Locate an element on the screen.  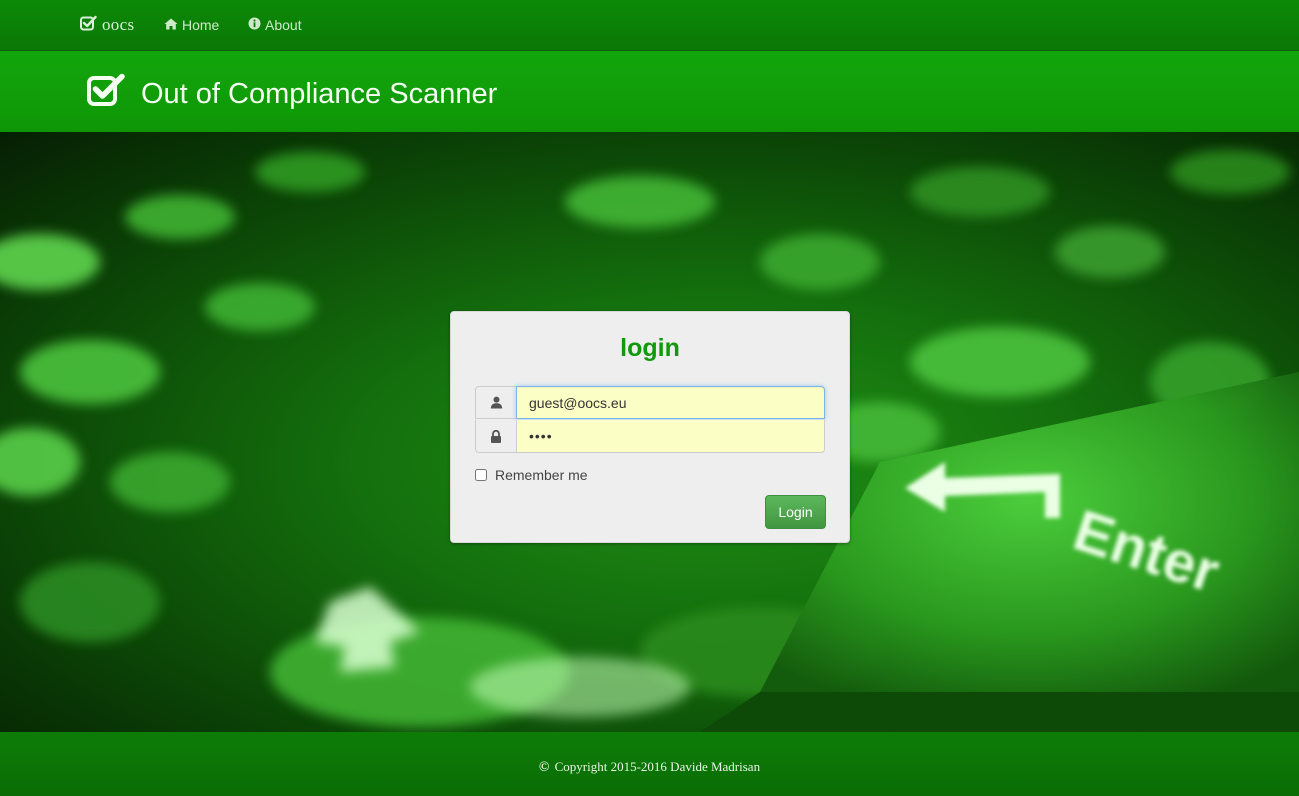
login-panel: login Remember me Login is located at coordinates (650, 427).